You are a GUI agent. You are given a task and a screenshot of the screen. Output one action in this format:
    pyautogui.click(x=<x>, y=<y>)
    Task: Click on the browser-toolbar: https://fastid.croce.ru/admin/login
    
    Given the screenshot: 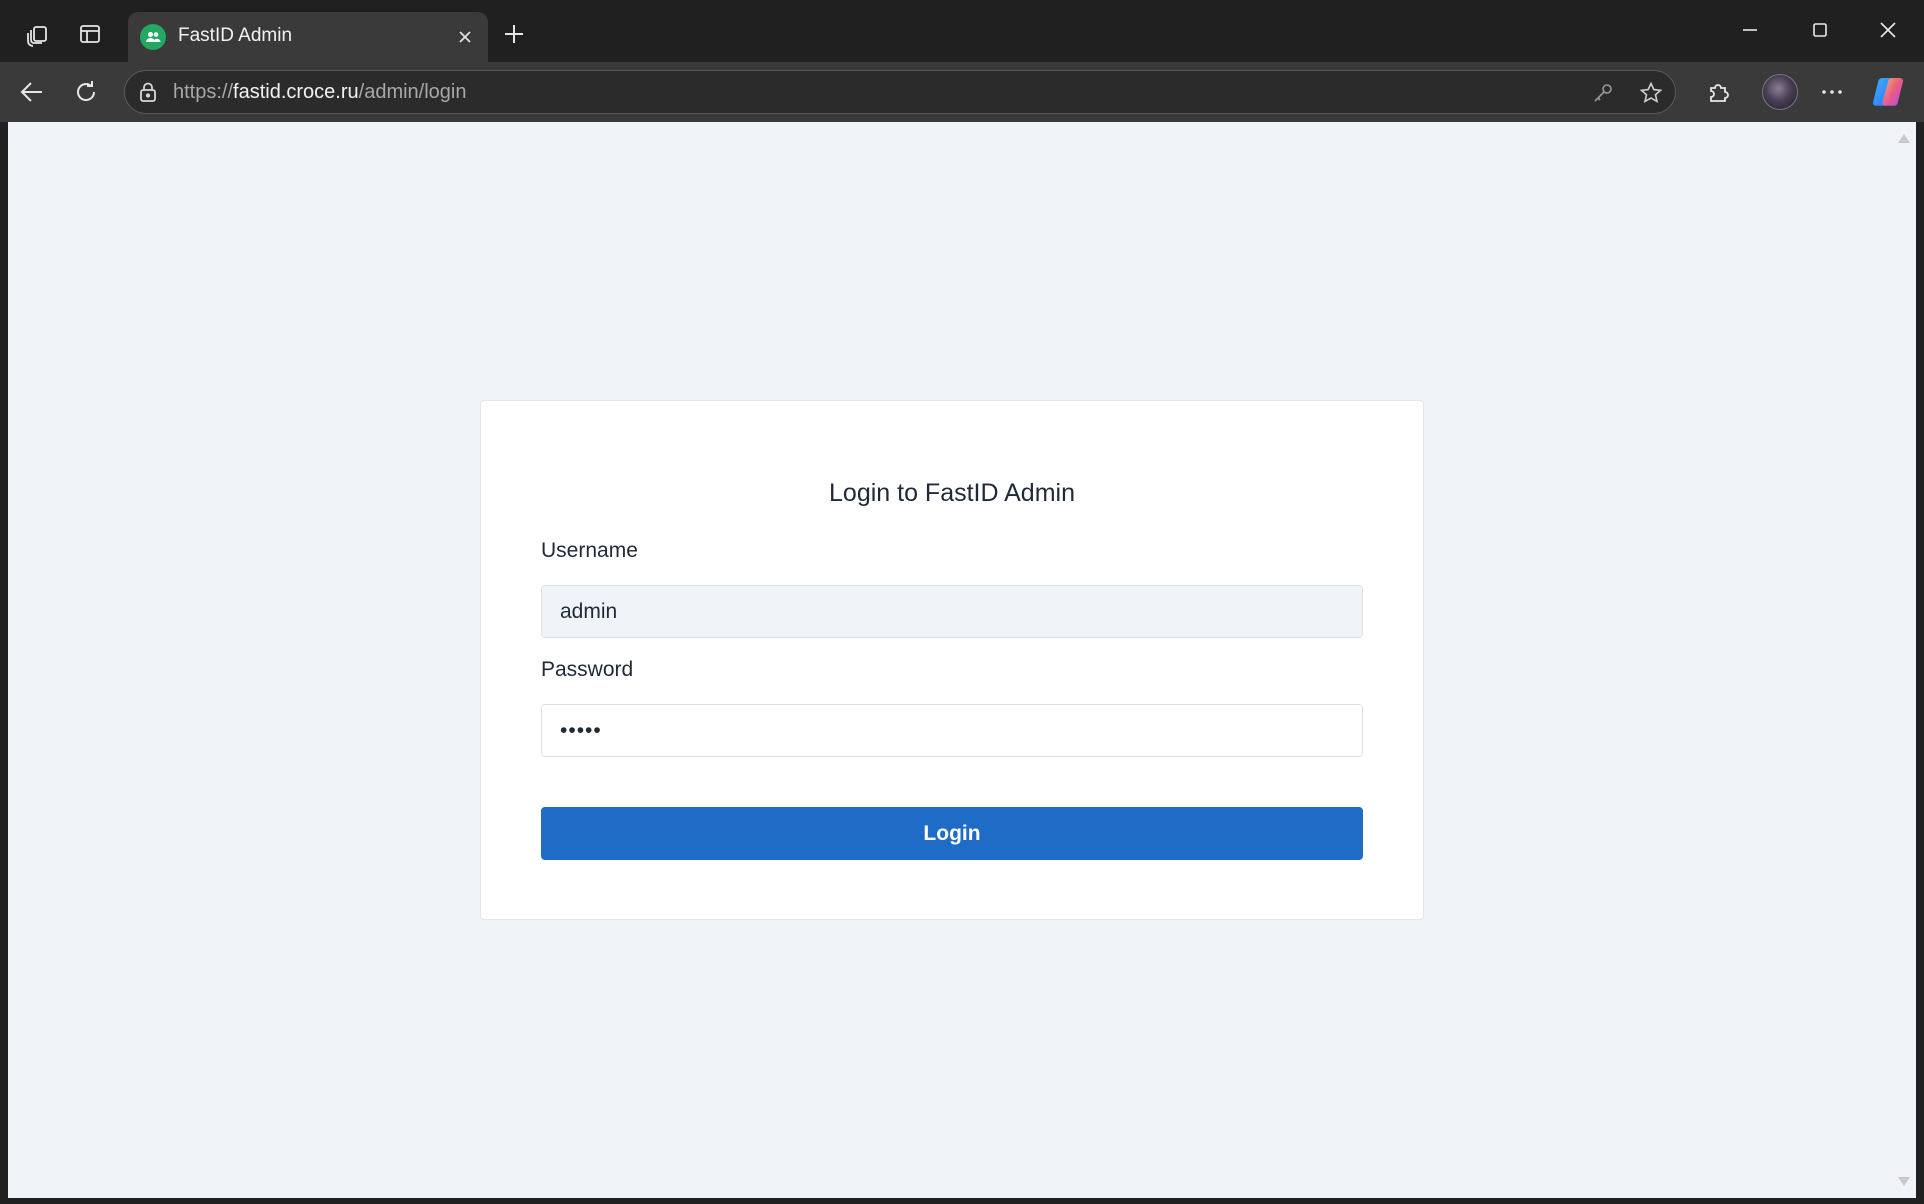 What is the action you would take?
    pyautogui.click(x=962, y=92)
    